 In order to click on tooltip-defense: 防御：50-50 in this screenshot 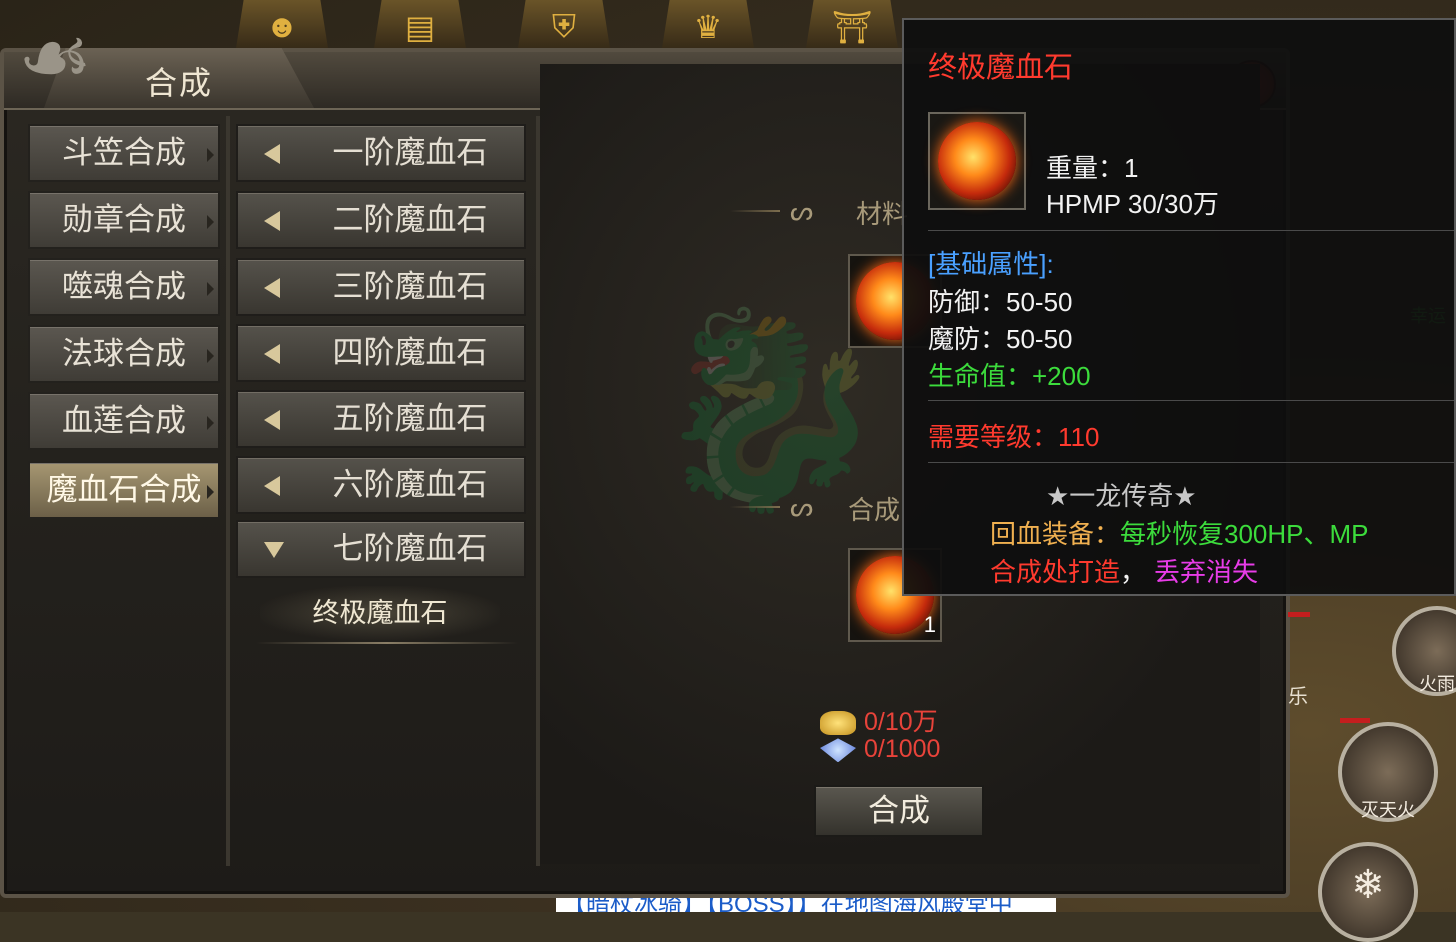, I will do `click(1000, 302)`.